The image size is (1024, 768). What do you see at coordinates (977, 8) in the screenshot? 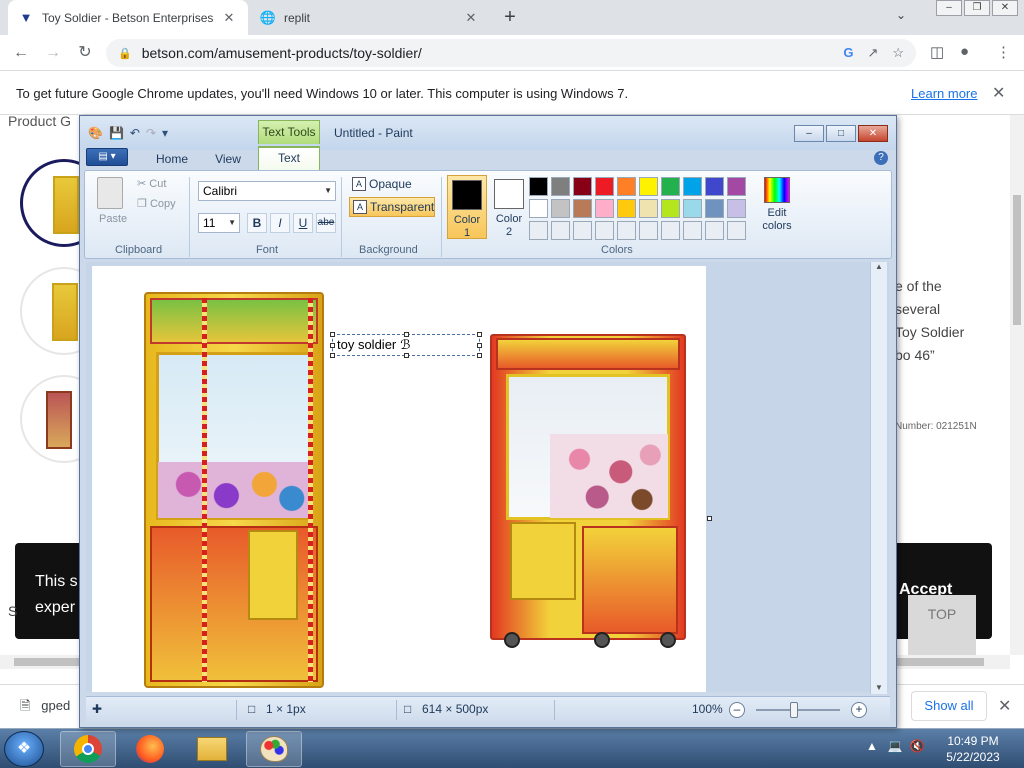
I see `restore-icon: ❐` at bounding box center [977, 8].